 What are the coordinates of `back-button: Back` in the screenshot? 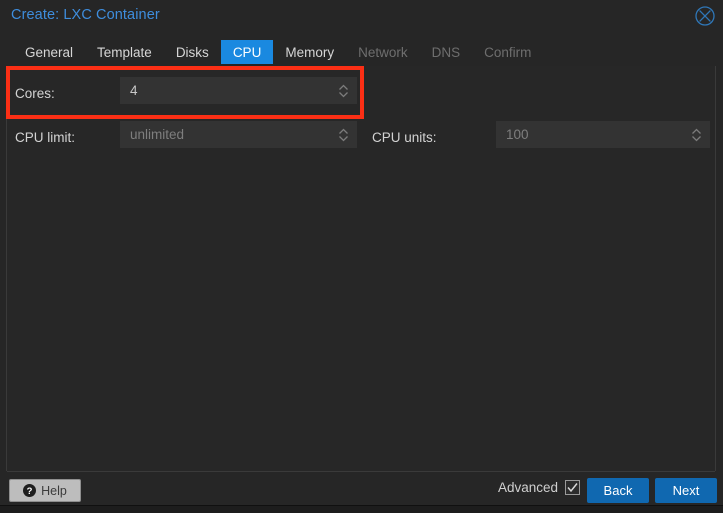 It's located at (618, 490).